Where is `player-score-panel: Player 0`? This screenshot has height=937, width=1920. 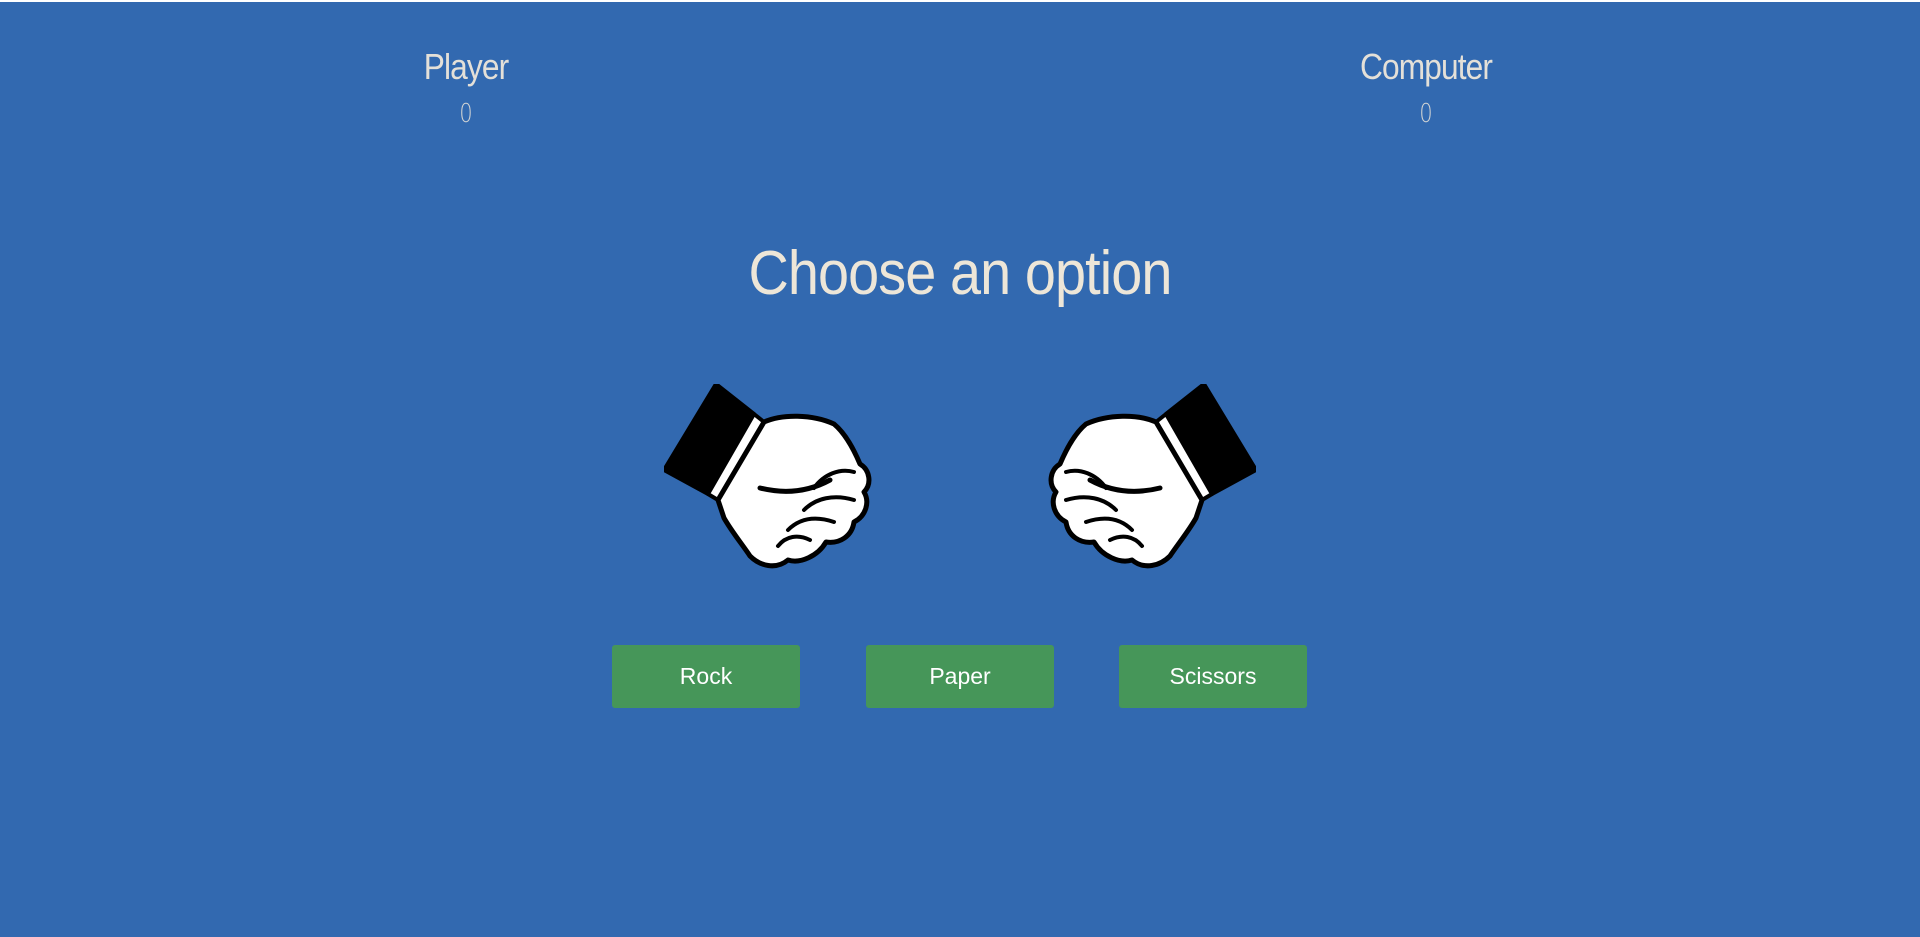
player-score-panel: Player 0 is located at coordinates (466, 87).